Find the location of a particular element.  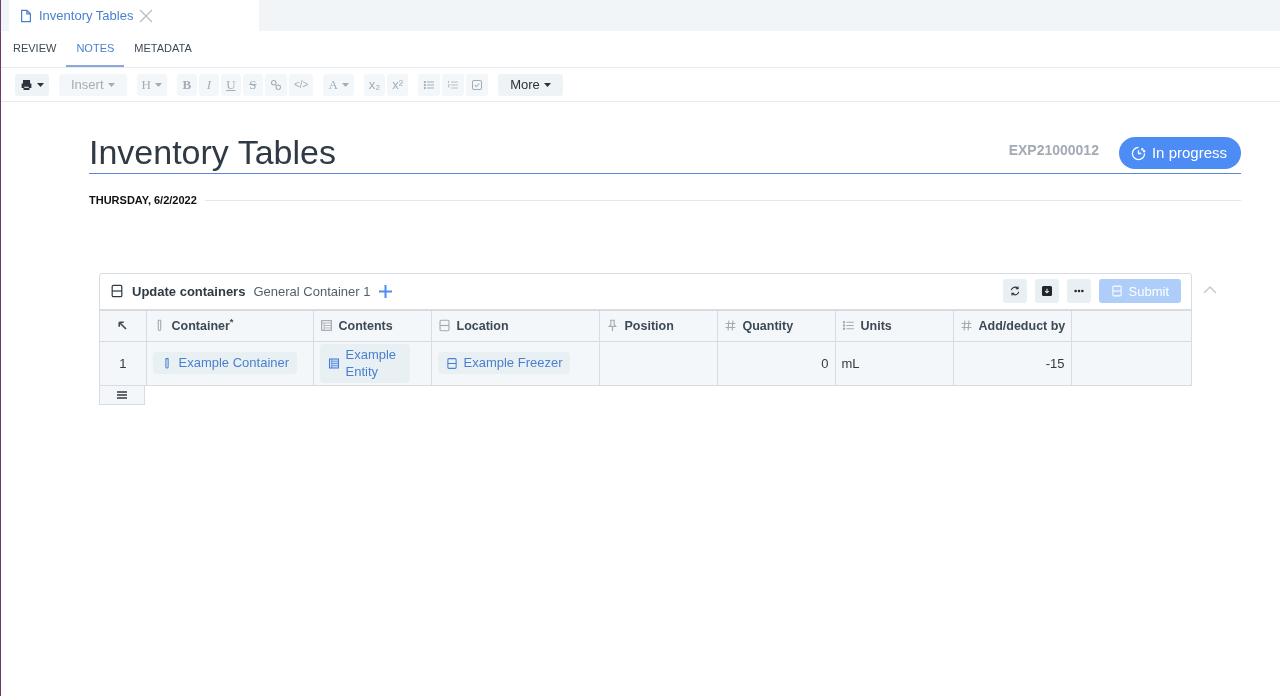

toolbar-button is located at coordinates (32, 84).